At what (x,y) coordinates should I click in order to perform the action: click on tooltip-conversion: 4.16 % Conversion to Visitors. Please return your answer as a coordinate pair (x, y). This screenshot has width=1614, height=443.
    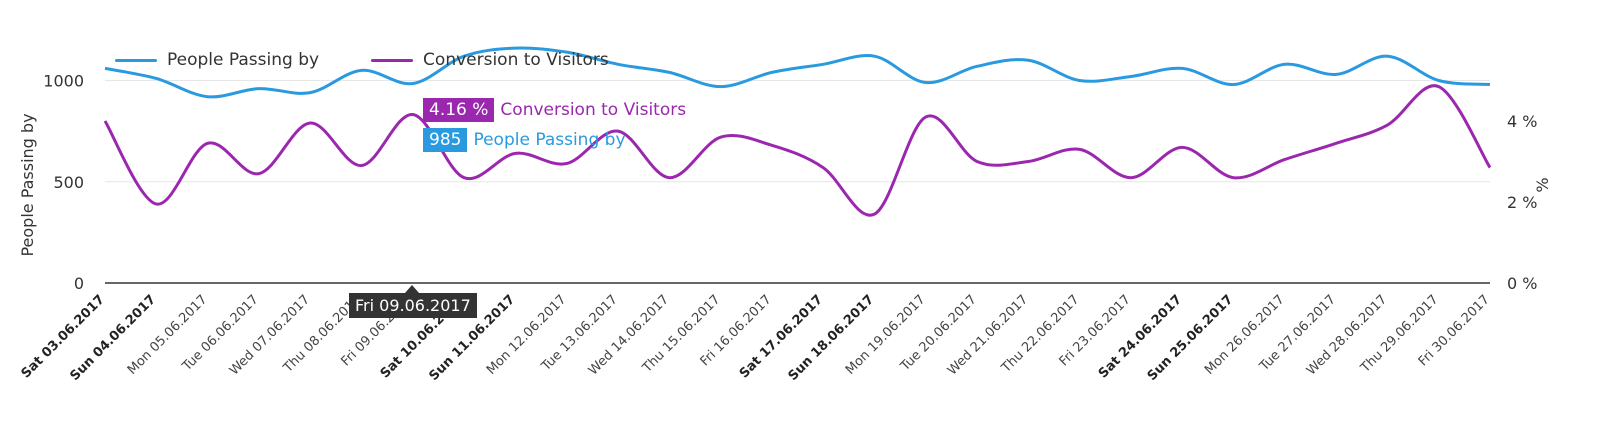
    Looking at the image, I should click on (554, 110).